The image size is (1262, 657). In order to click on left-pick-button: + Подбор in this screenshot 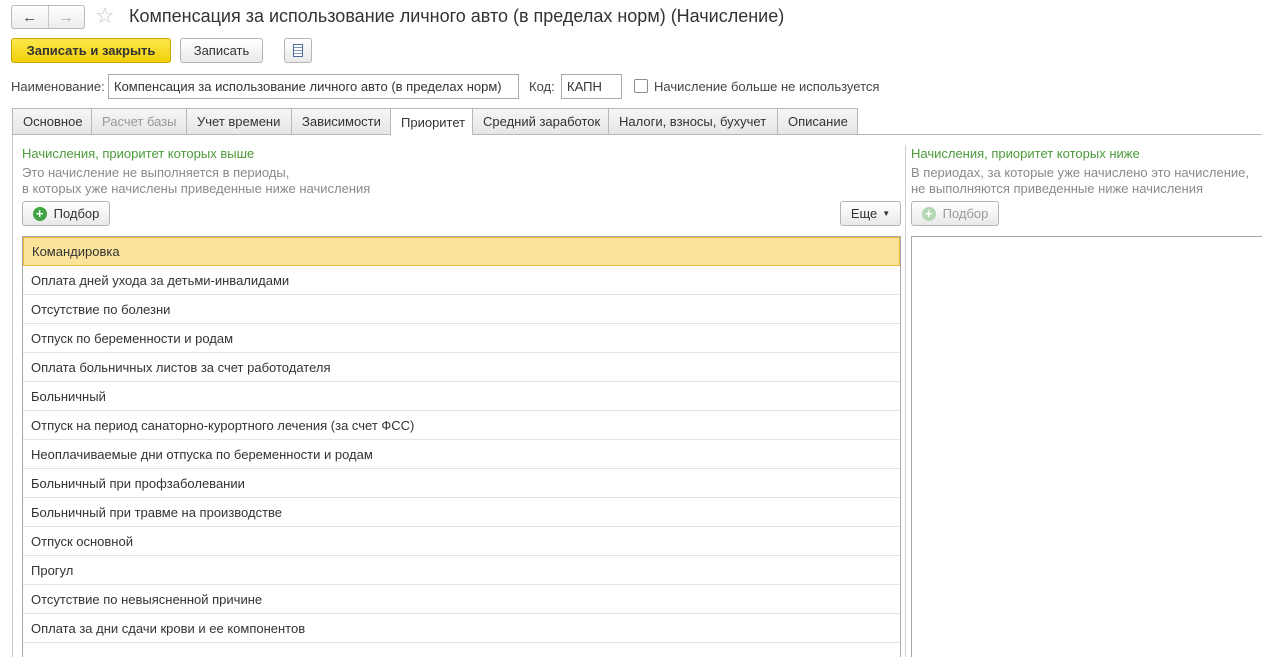, I will do `click(66, 213)`.